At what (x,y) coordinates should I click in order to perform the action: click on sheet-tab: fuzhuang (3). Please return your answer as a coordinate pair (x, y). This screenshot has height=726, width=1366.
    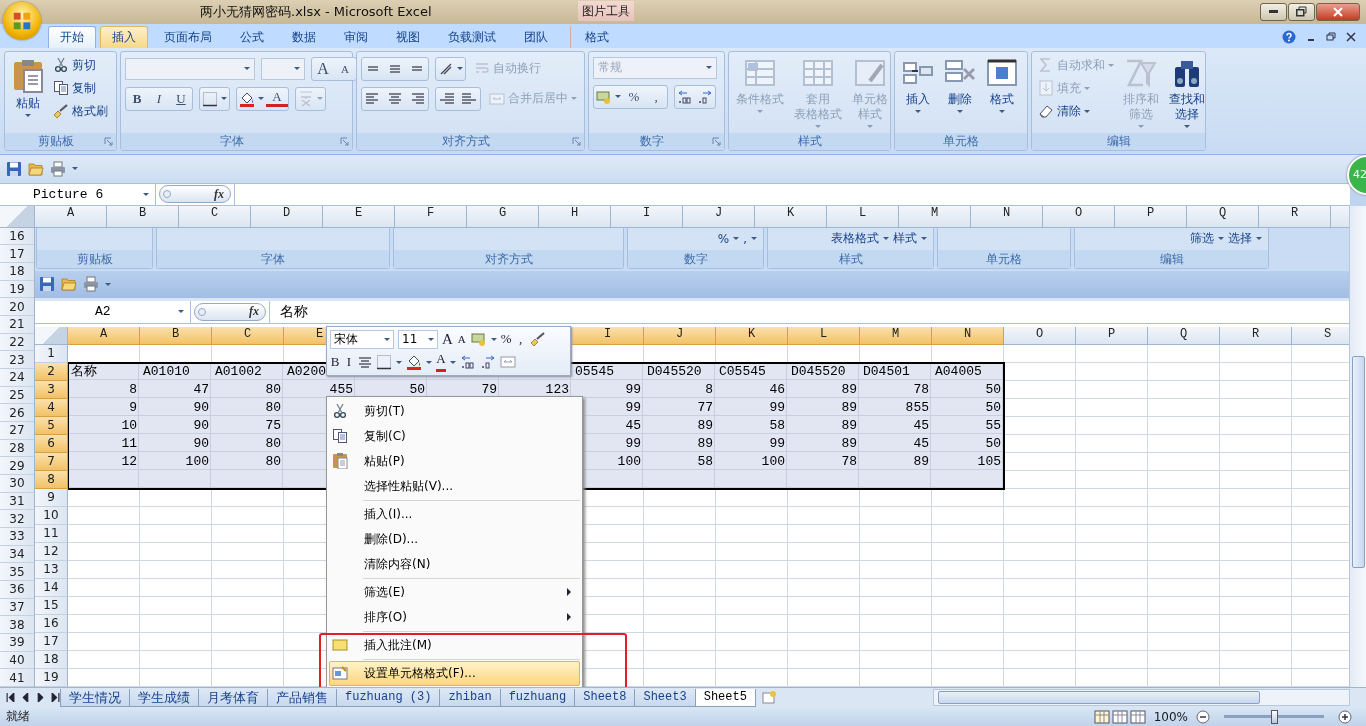
    Looking at the image, I should click on (388, 697).